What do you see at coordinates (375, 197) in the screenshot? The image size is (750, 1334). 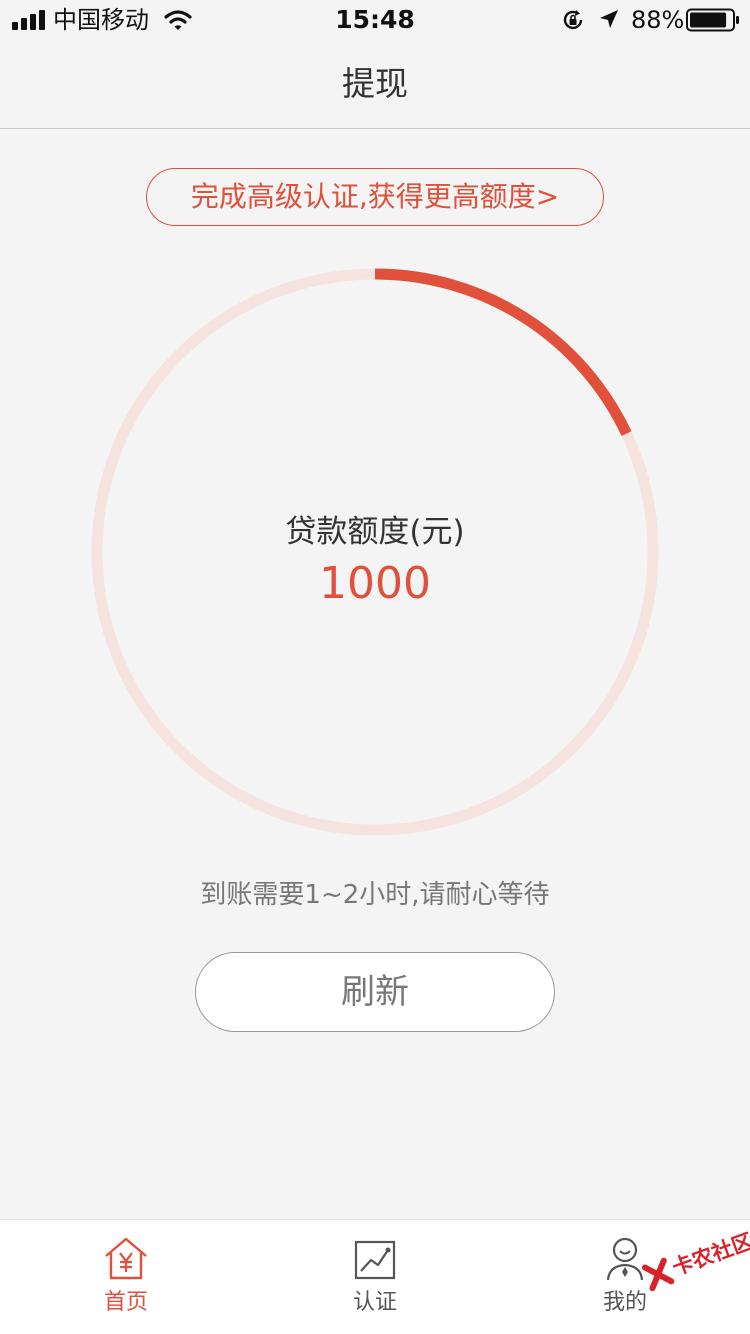 I see `upgrade-certification-button: 完成高级认证,获得更高额度>` at bounding box center [375, 197].